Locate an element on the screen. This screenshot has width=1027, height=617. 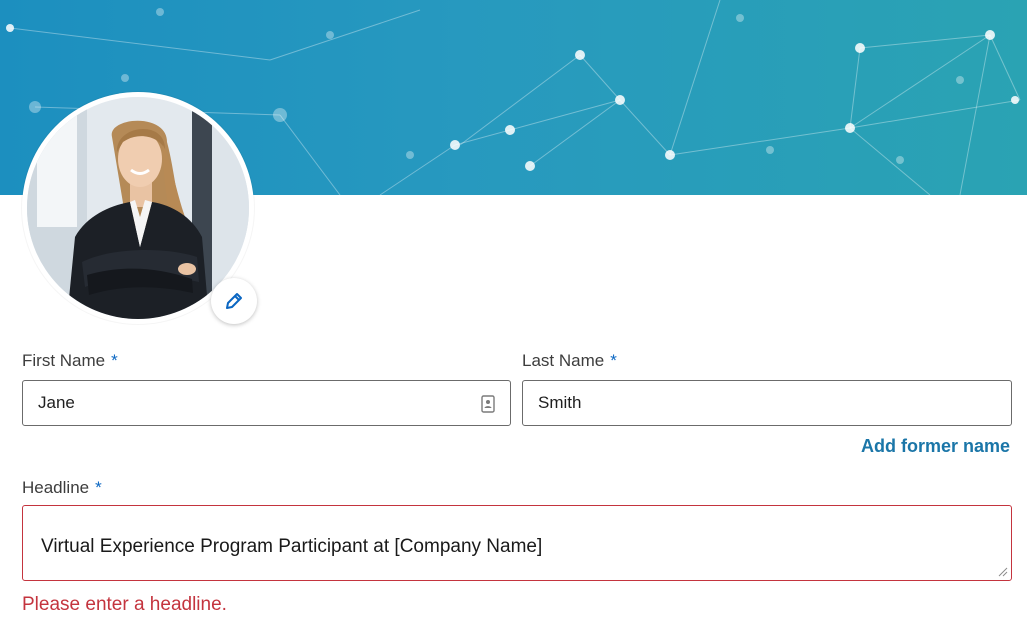
last-name-label: Last Name * is located at coordinates (569, 361).